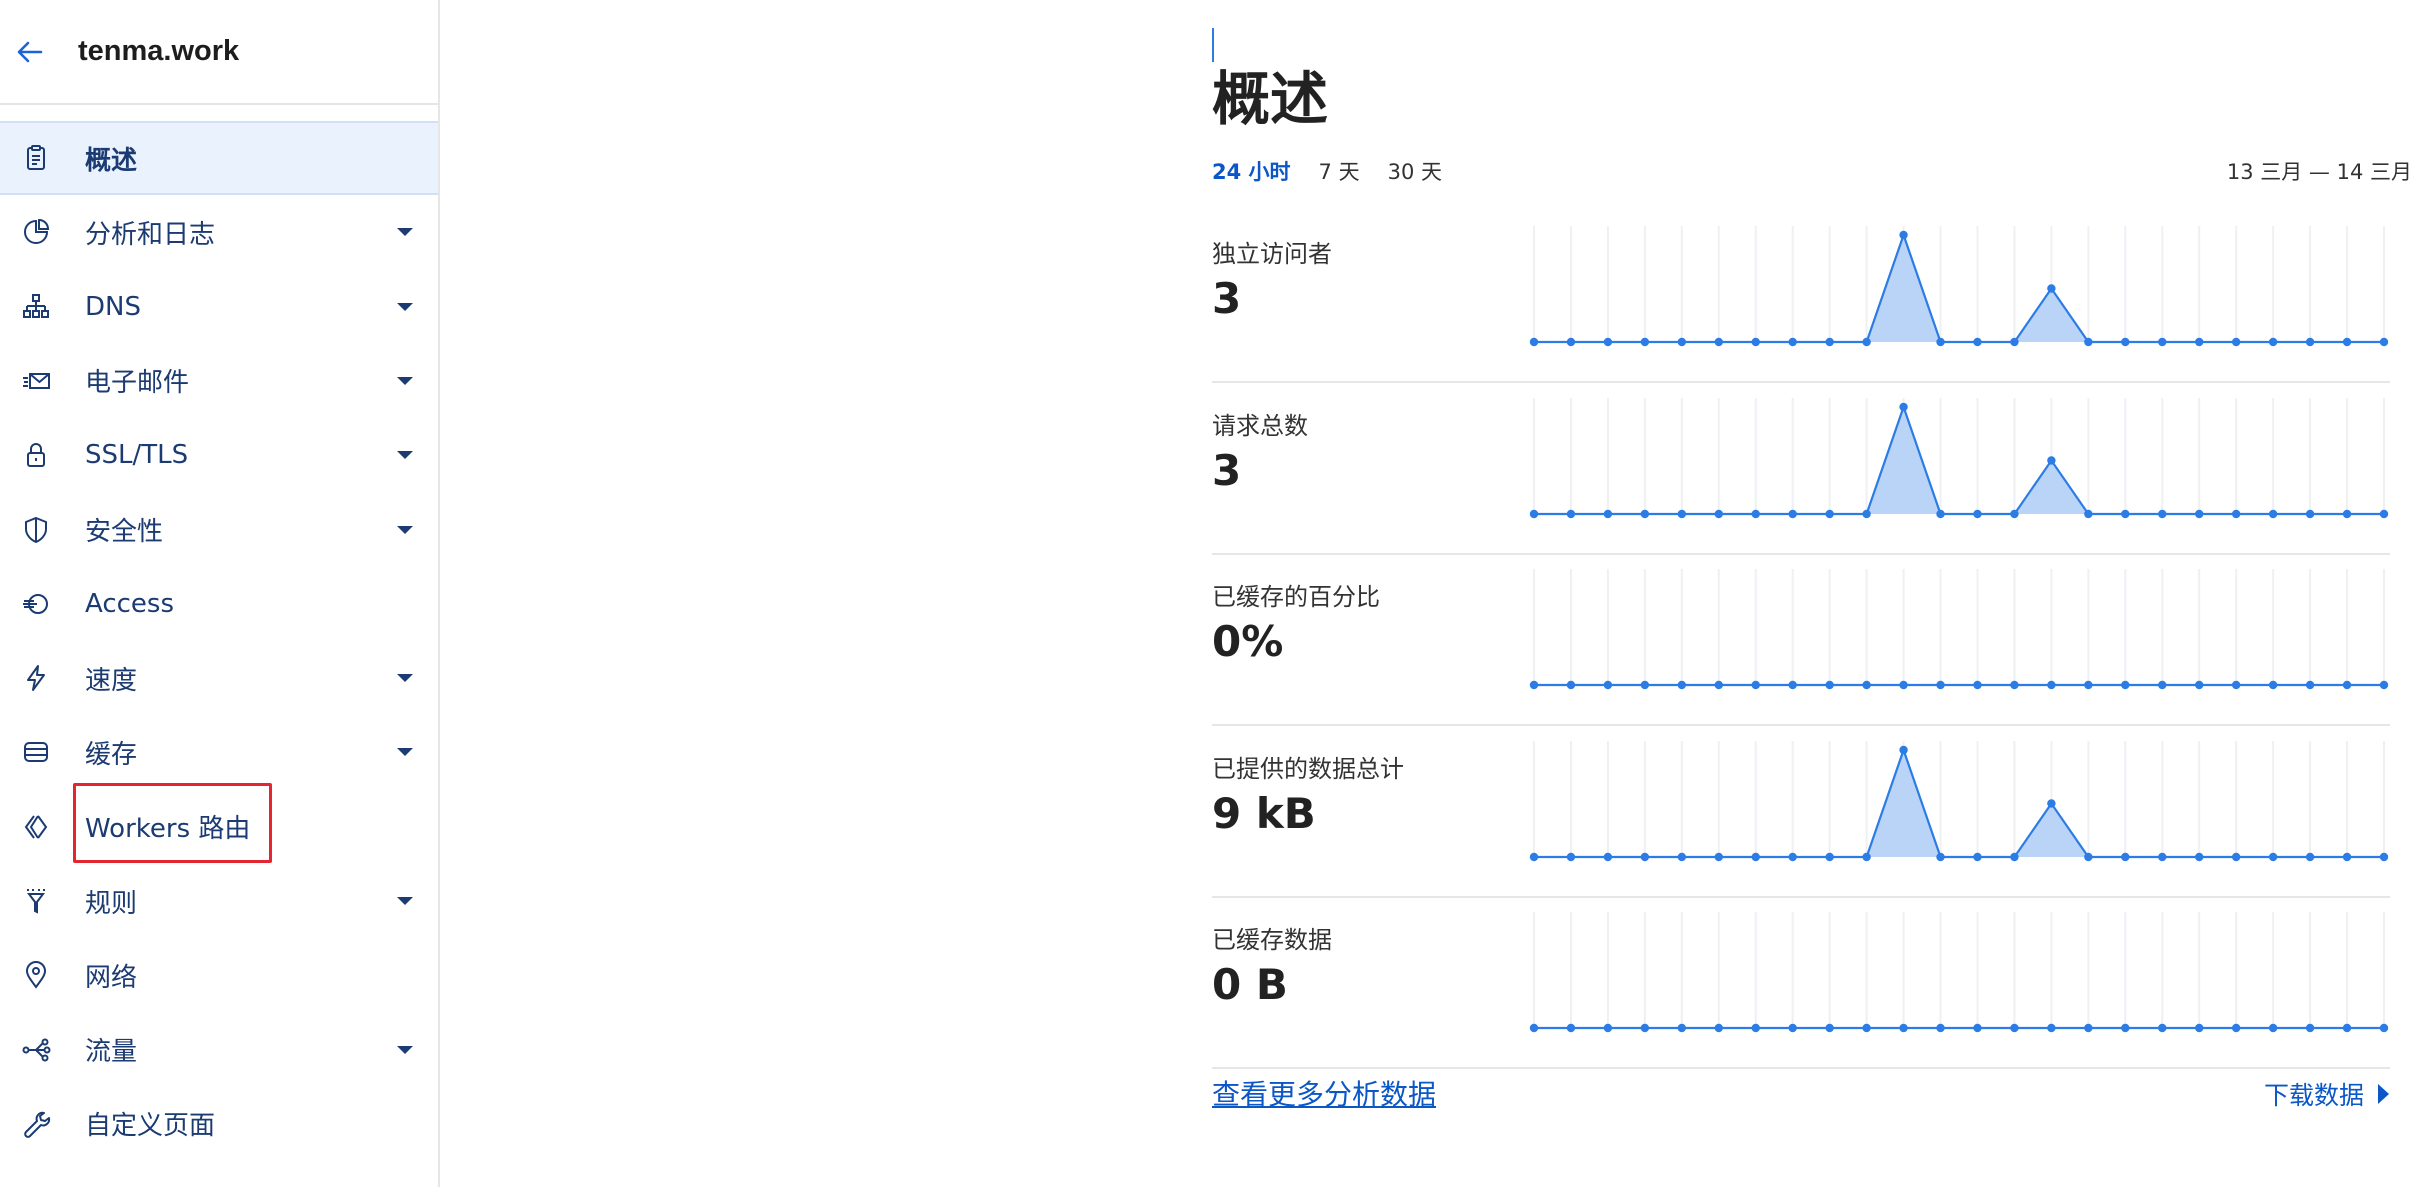  What do you see at coordinates (30, 52) in the screenshot?
I see `back-button` at bounding box center [30, 52].